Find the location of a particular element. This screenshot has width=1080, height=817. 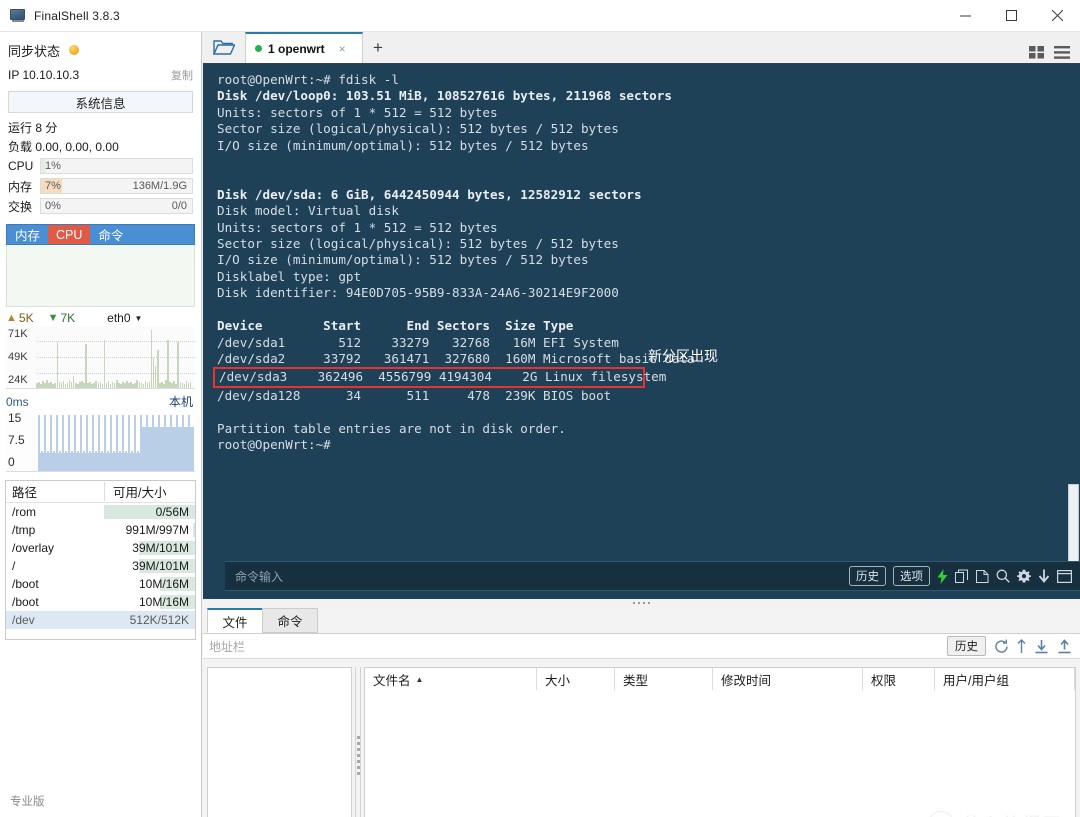

file-panel-tab-文件: 文件 is located at coordinates (235, 620).